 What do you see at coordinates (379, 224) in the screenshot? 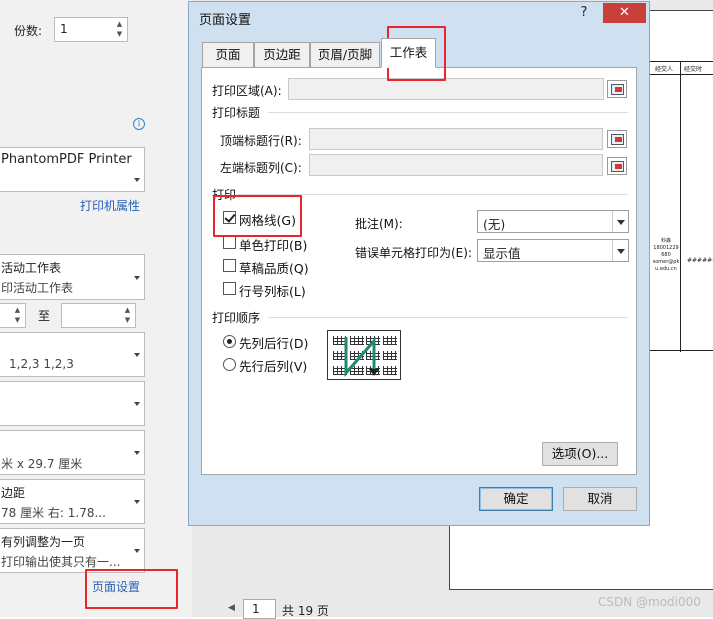
I see `comments-label: 批注(M):` at bounding box center [379, 224].